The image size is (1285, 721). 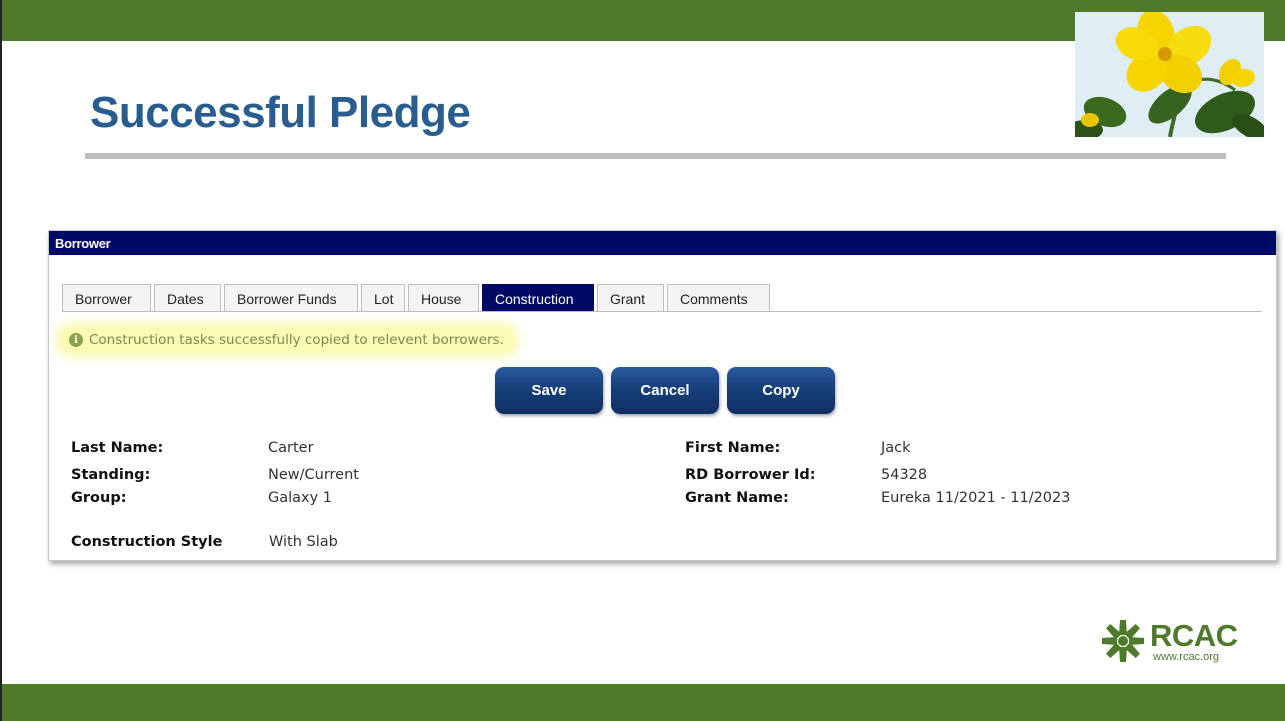 What do you see at coordinates (655, 156) in the screenshot?
I see `title-divider` at bounding box center [655, 156].